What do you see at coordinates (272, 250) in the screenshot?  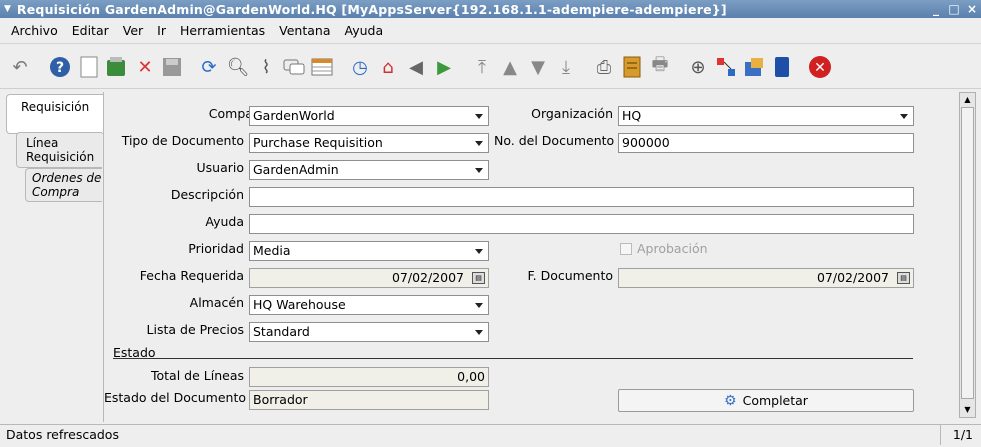 I see `priority-value: Media` at bounding box center [272, 250].